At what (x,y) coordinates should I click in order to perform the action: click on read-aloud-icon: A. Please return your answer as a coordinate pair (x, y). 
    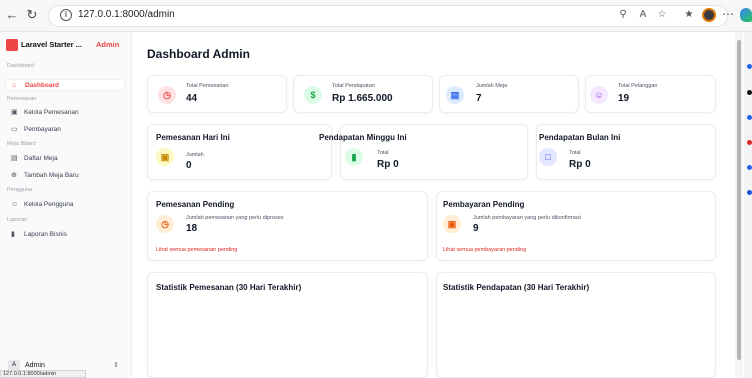
    Looking at the image, I should click on (643, 14).